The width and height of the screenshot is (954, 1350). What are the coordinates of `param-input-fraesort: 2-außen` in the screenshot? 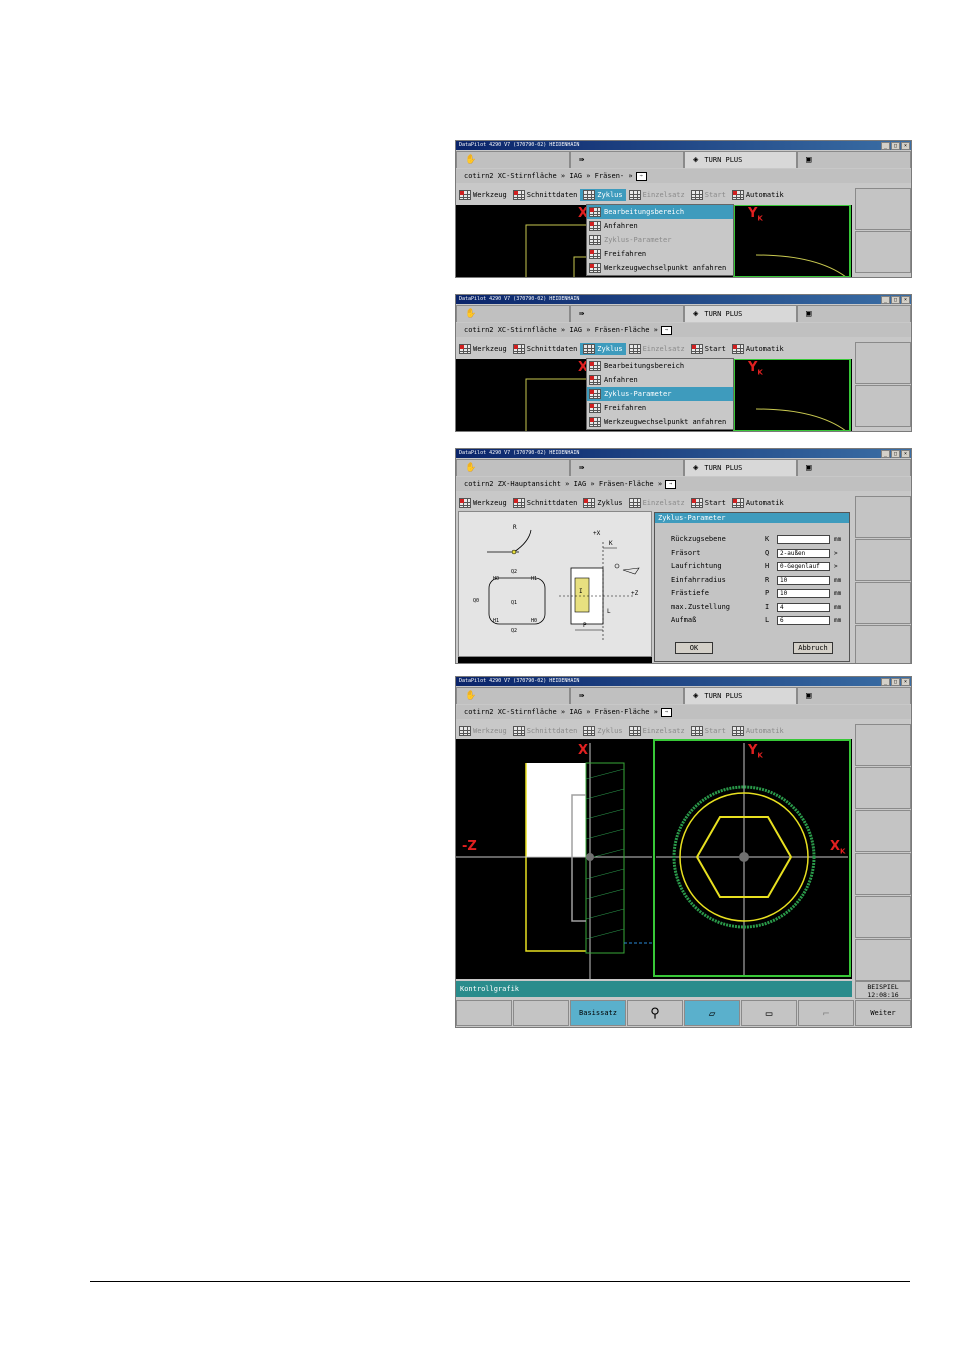 It's located at (803, 553).